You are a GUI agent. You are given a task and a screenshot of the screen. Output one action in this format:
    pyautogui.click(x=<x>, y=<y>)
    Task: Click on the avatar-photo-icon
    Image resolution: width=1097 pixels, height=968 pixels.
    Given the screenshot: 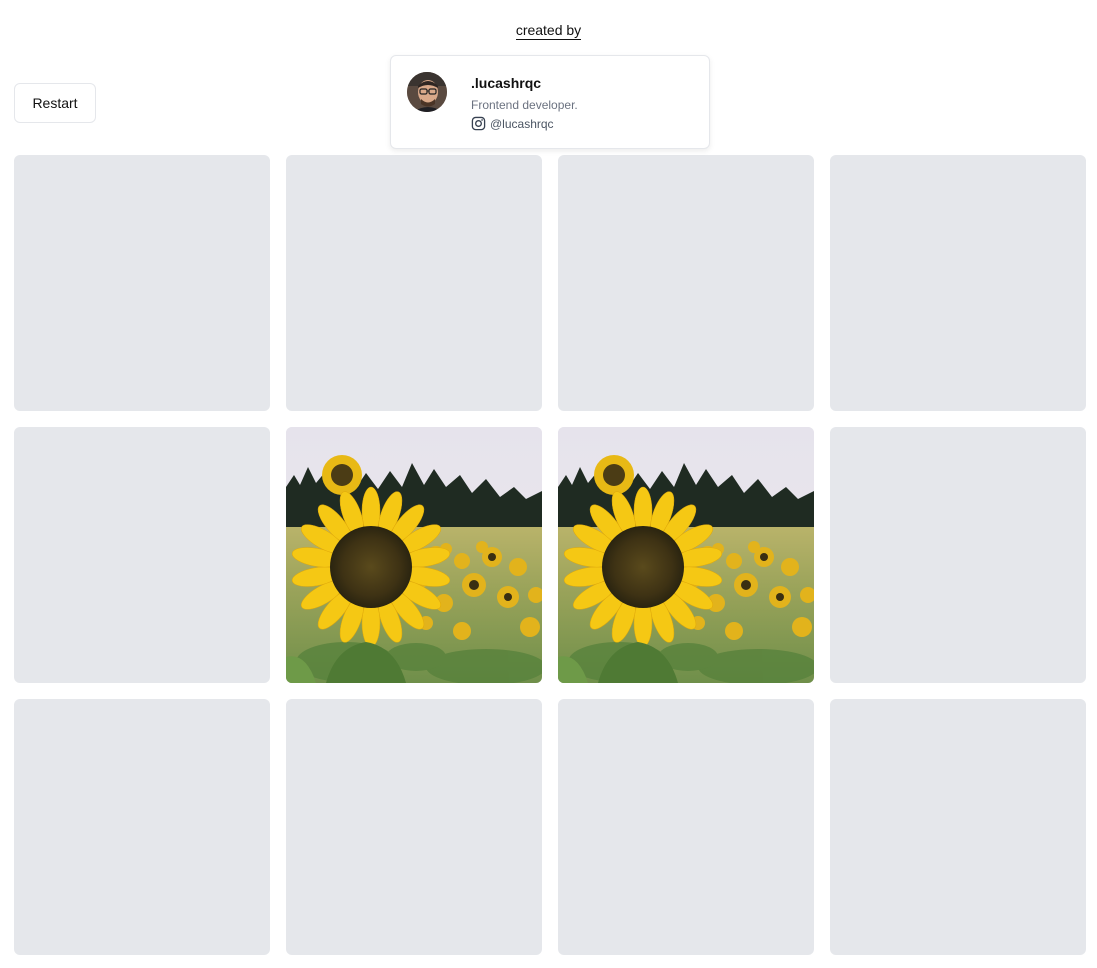 What is the action you would take?
    pyautogui.click(x=427, y=92)
    